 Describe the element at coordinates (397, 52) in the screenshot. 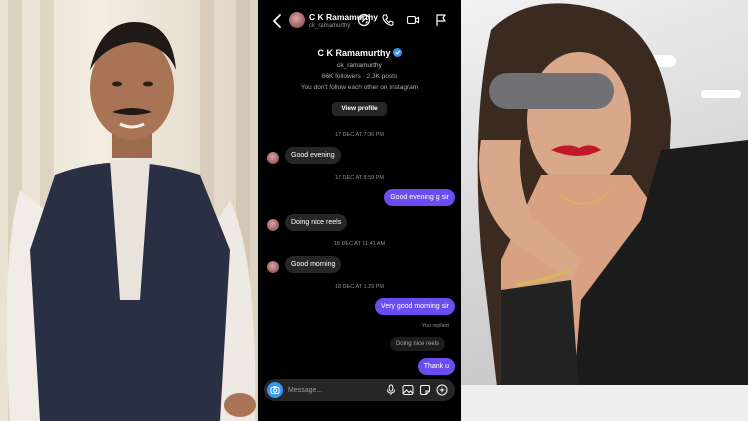

I see `verified-badge-icon` at that location.